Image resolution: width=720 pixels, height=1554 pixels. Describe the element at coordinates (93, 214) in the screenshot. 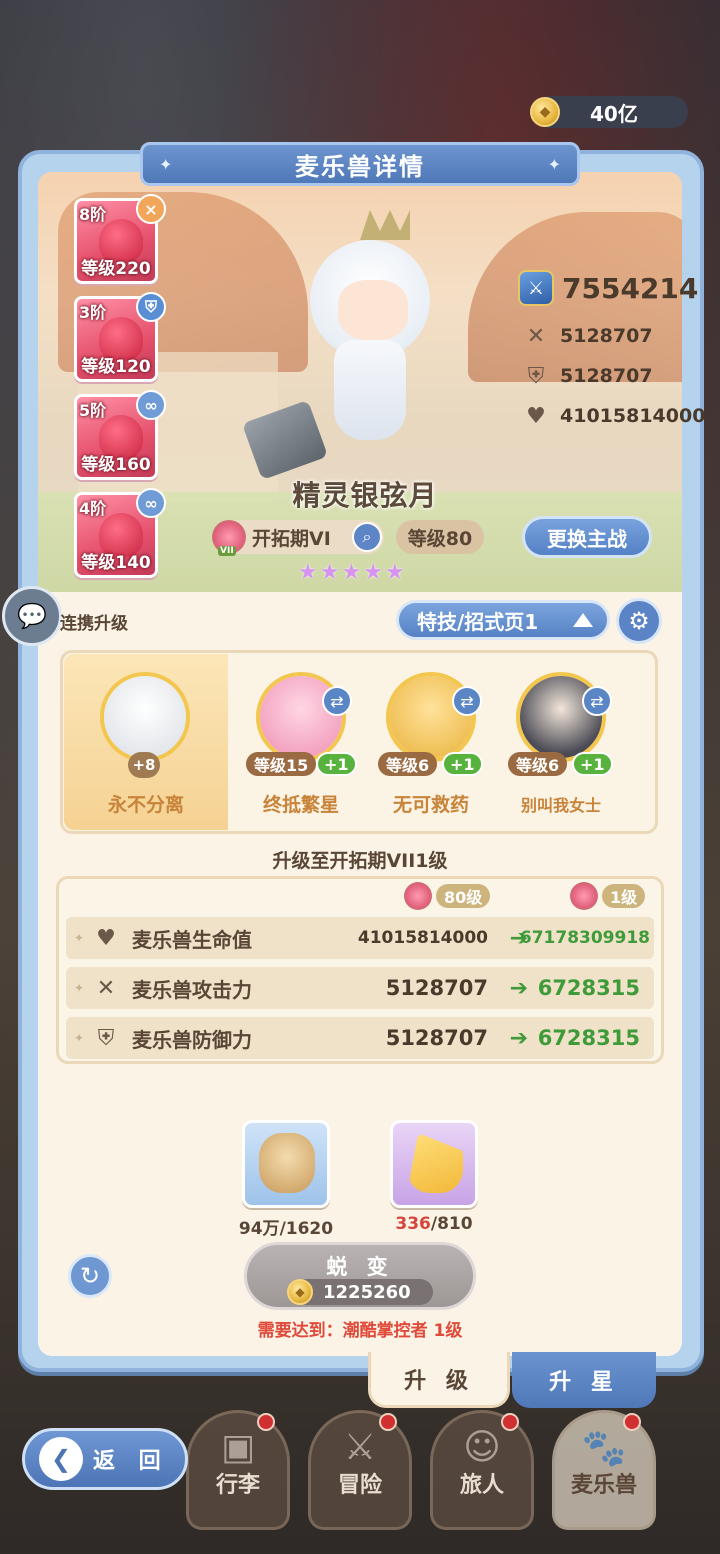

I see `pet-slot-rank: 8阶` at that location.